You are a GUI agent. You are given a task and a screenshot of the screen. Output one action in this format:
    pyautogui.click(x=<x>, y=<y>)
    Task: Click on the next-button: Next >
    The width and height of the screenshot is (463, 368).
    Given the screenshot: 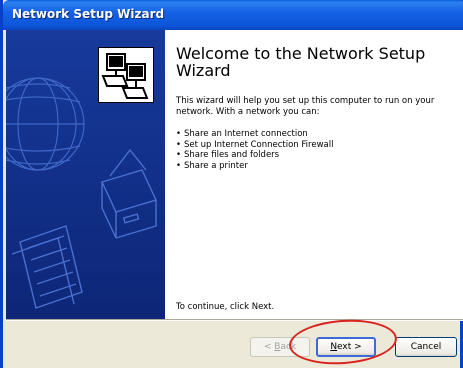 What is the action you would take?
    pyautogui.click(x=346, y=347)
    